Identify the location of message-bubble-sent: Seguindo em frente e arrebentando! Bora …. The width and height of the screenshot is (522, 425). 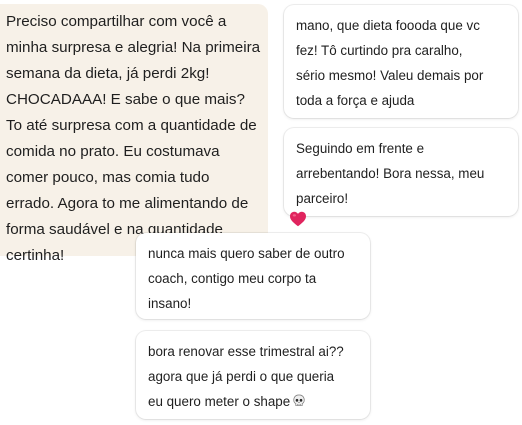
(401, 172).